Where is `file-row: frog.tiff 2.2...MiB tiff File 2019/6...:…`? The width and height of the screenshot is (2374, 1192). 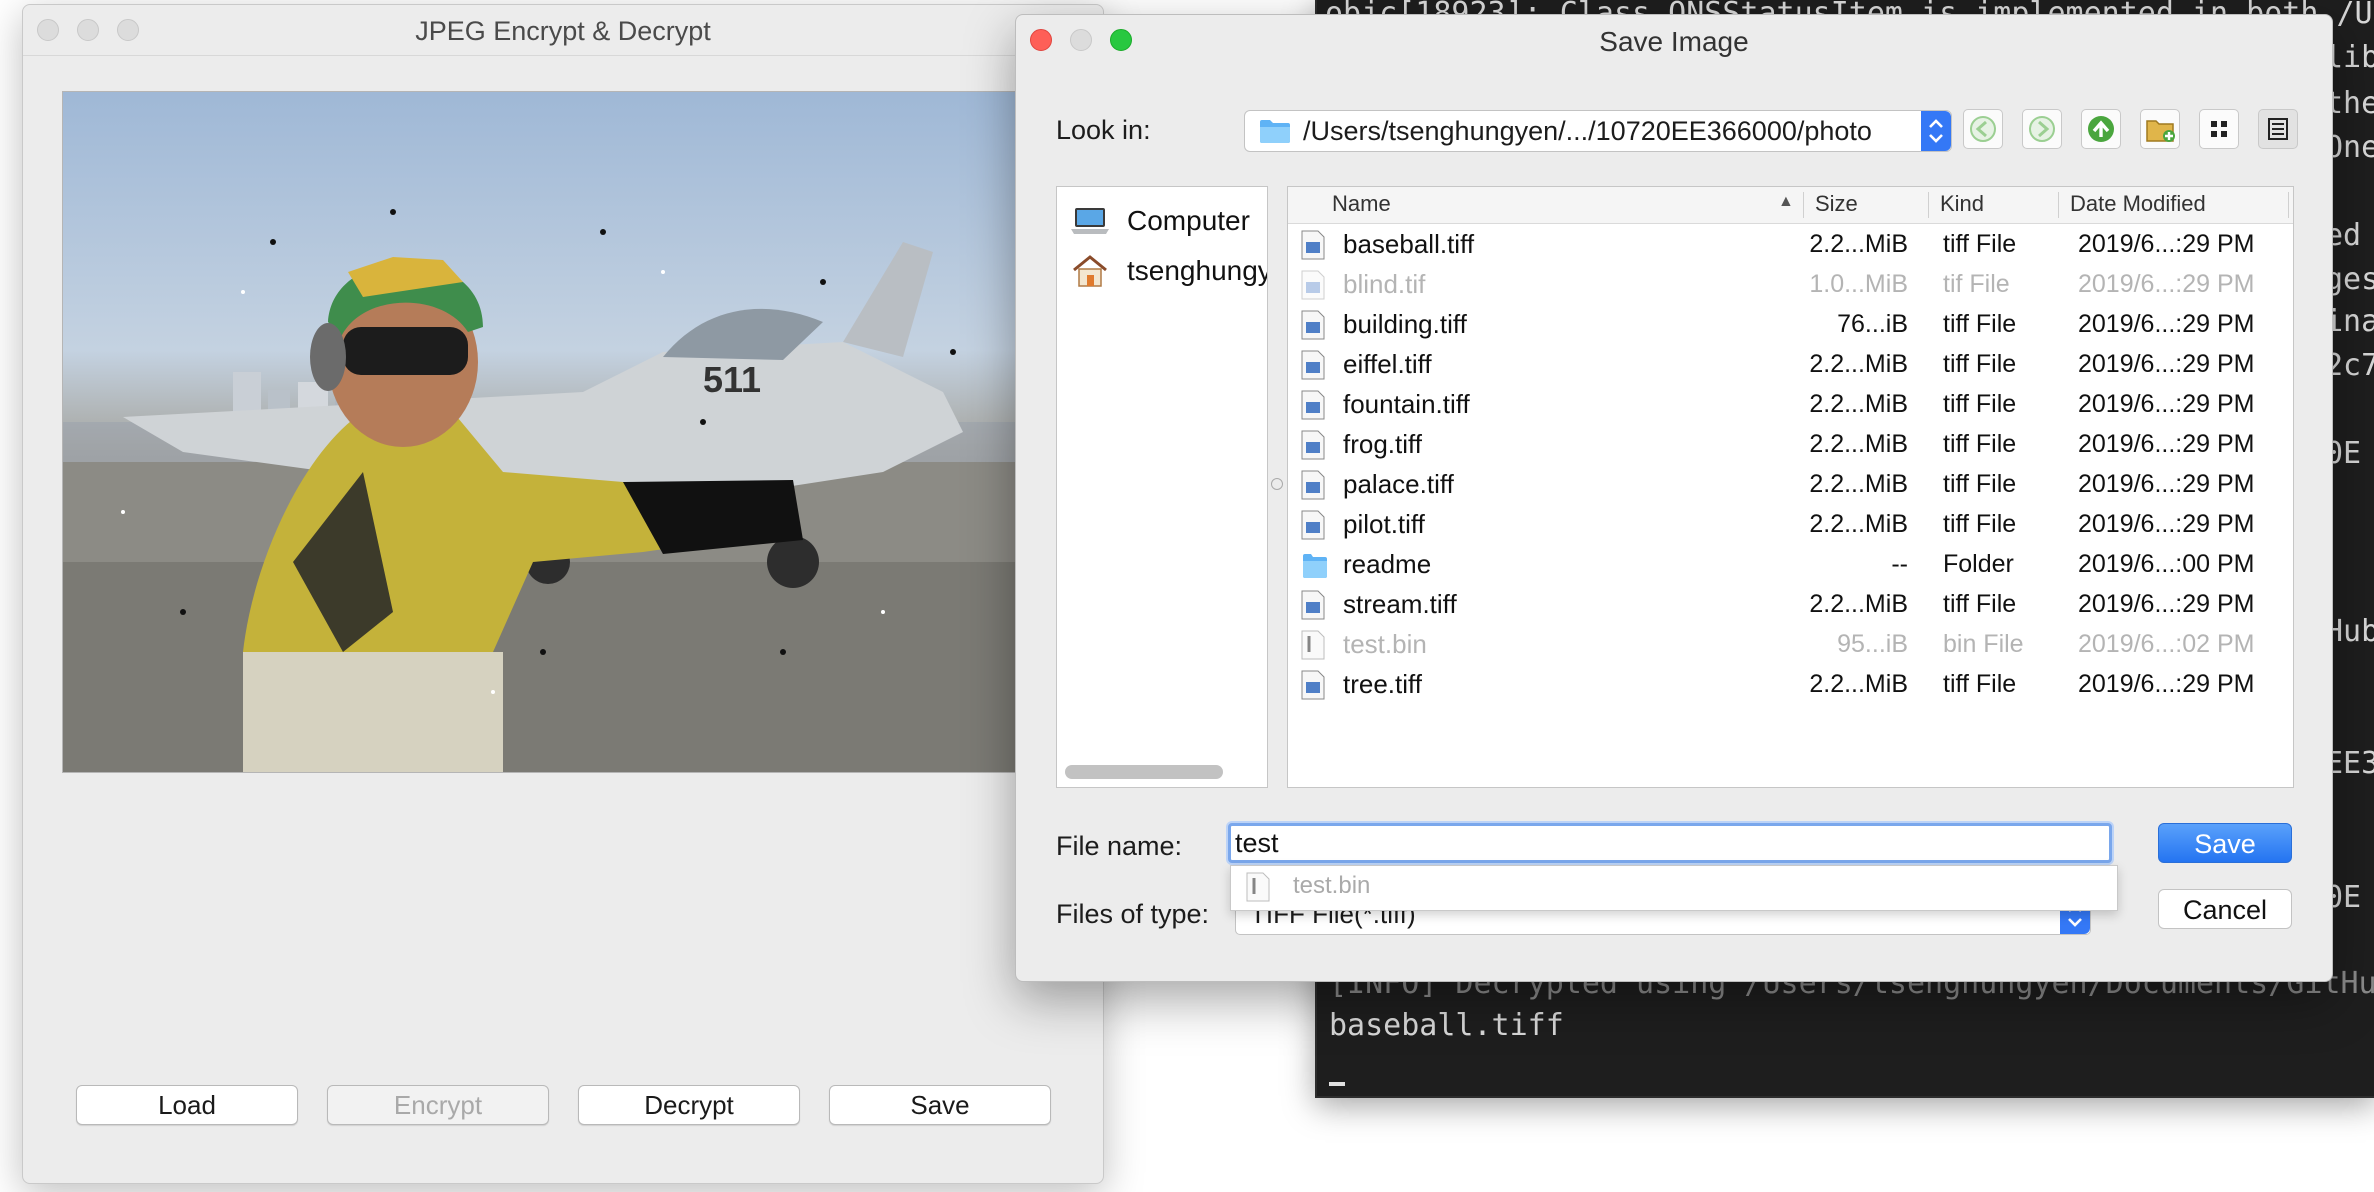
file-row: frog.tiff 2.2...MiB tiff File 2019/6...:… is located at coordinates (1790, 445).